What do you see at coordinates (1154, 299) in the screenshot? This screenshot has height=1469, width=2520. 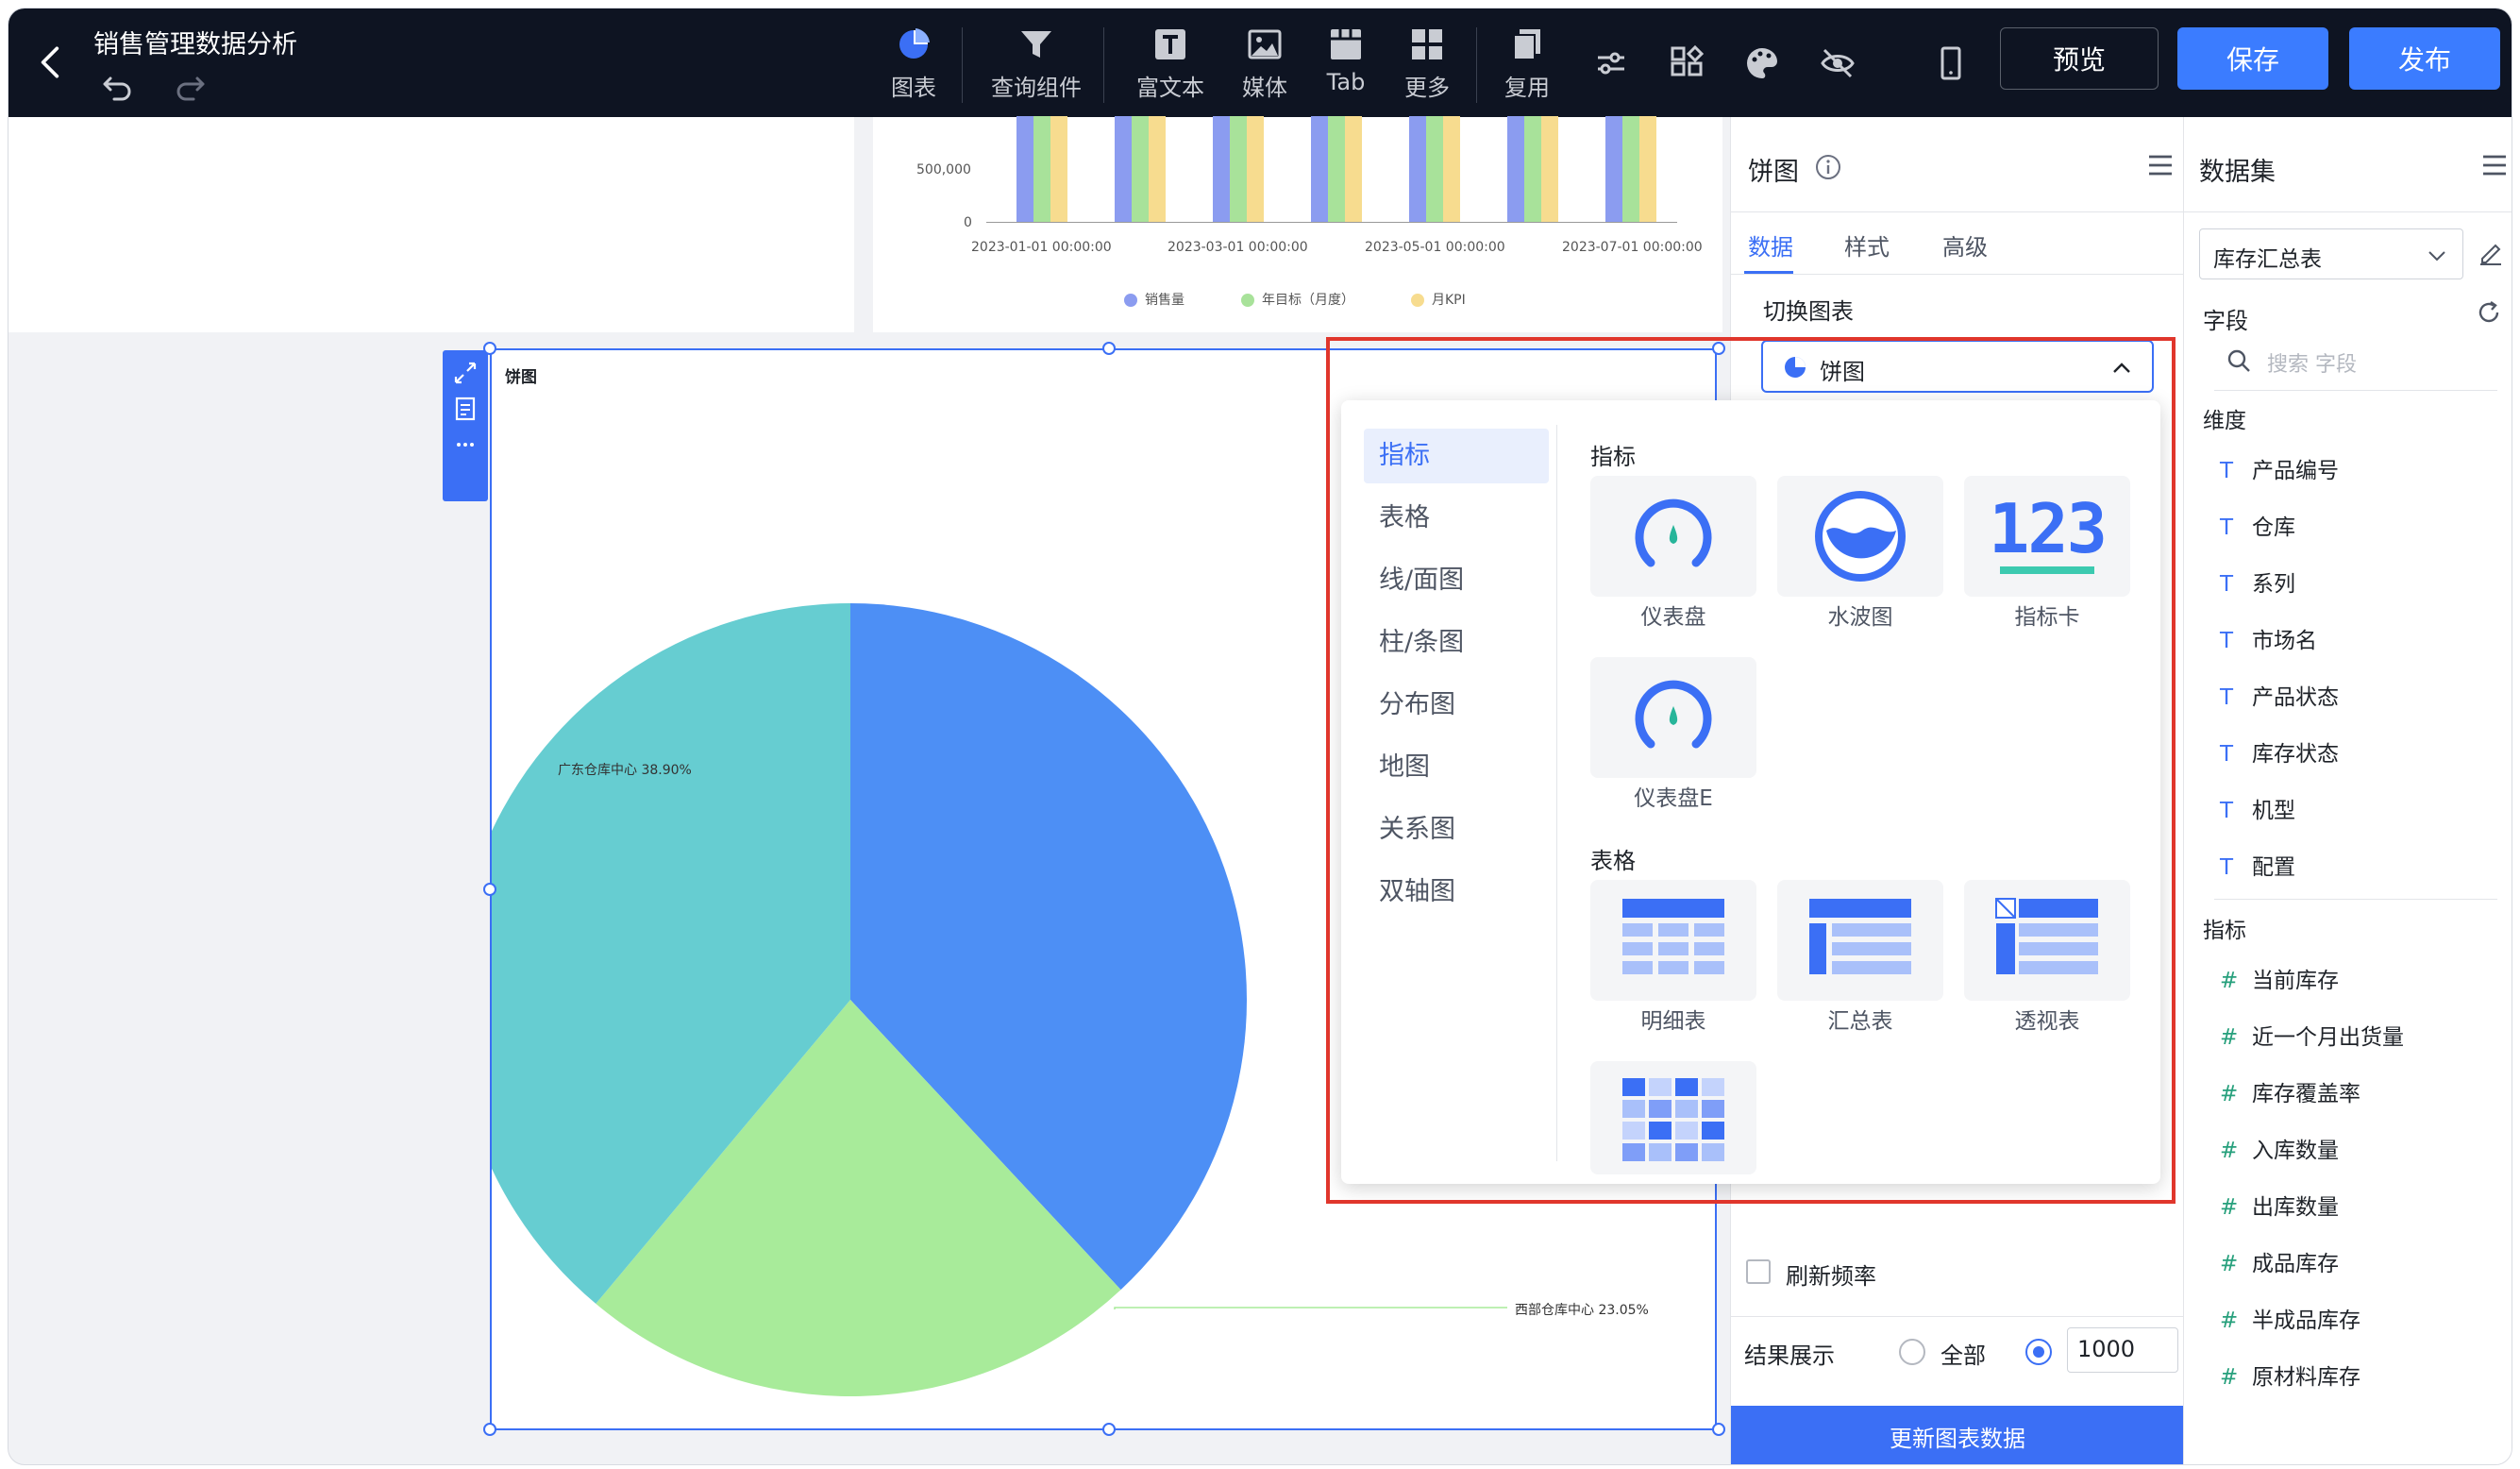 I see `legend-item: 销售量` at bounding box center [1154, 299].